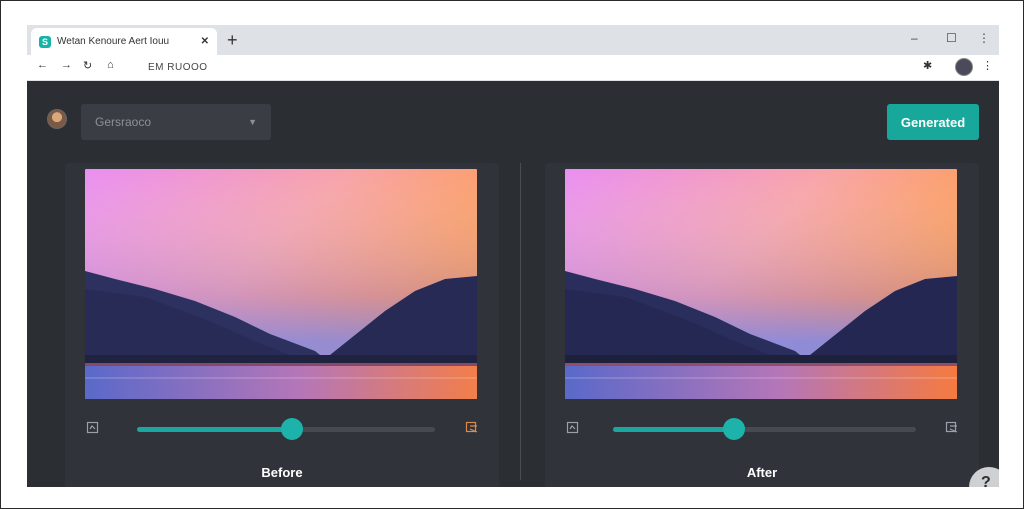 The width and height of the screenshot is (1024, 509). I want to click on after-slider-knob, so click(734, 429).